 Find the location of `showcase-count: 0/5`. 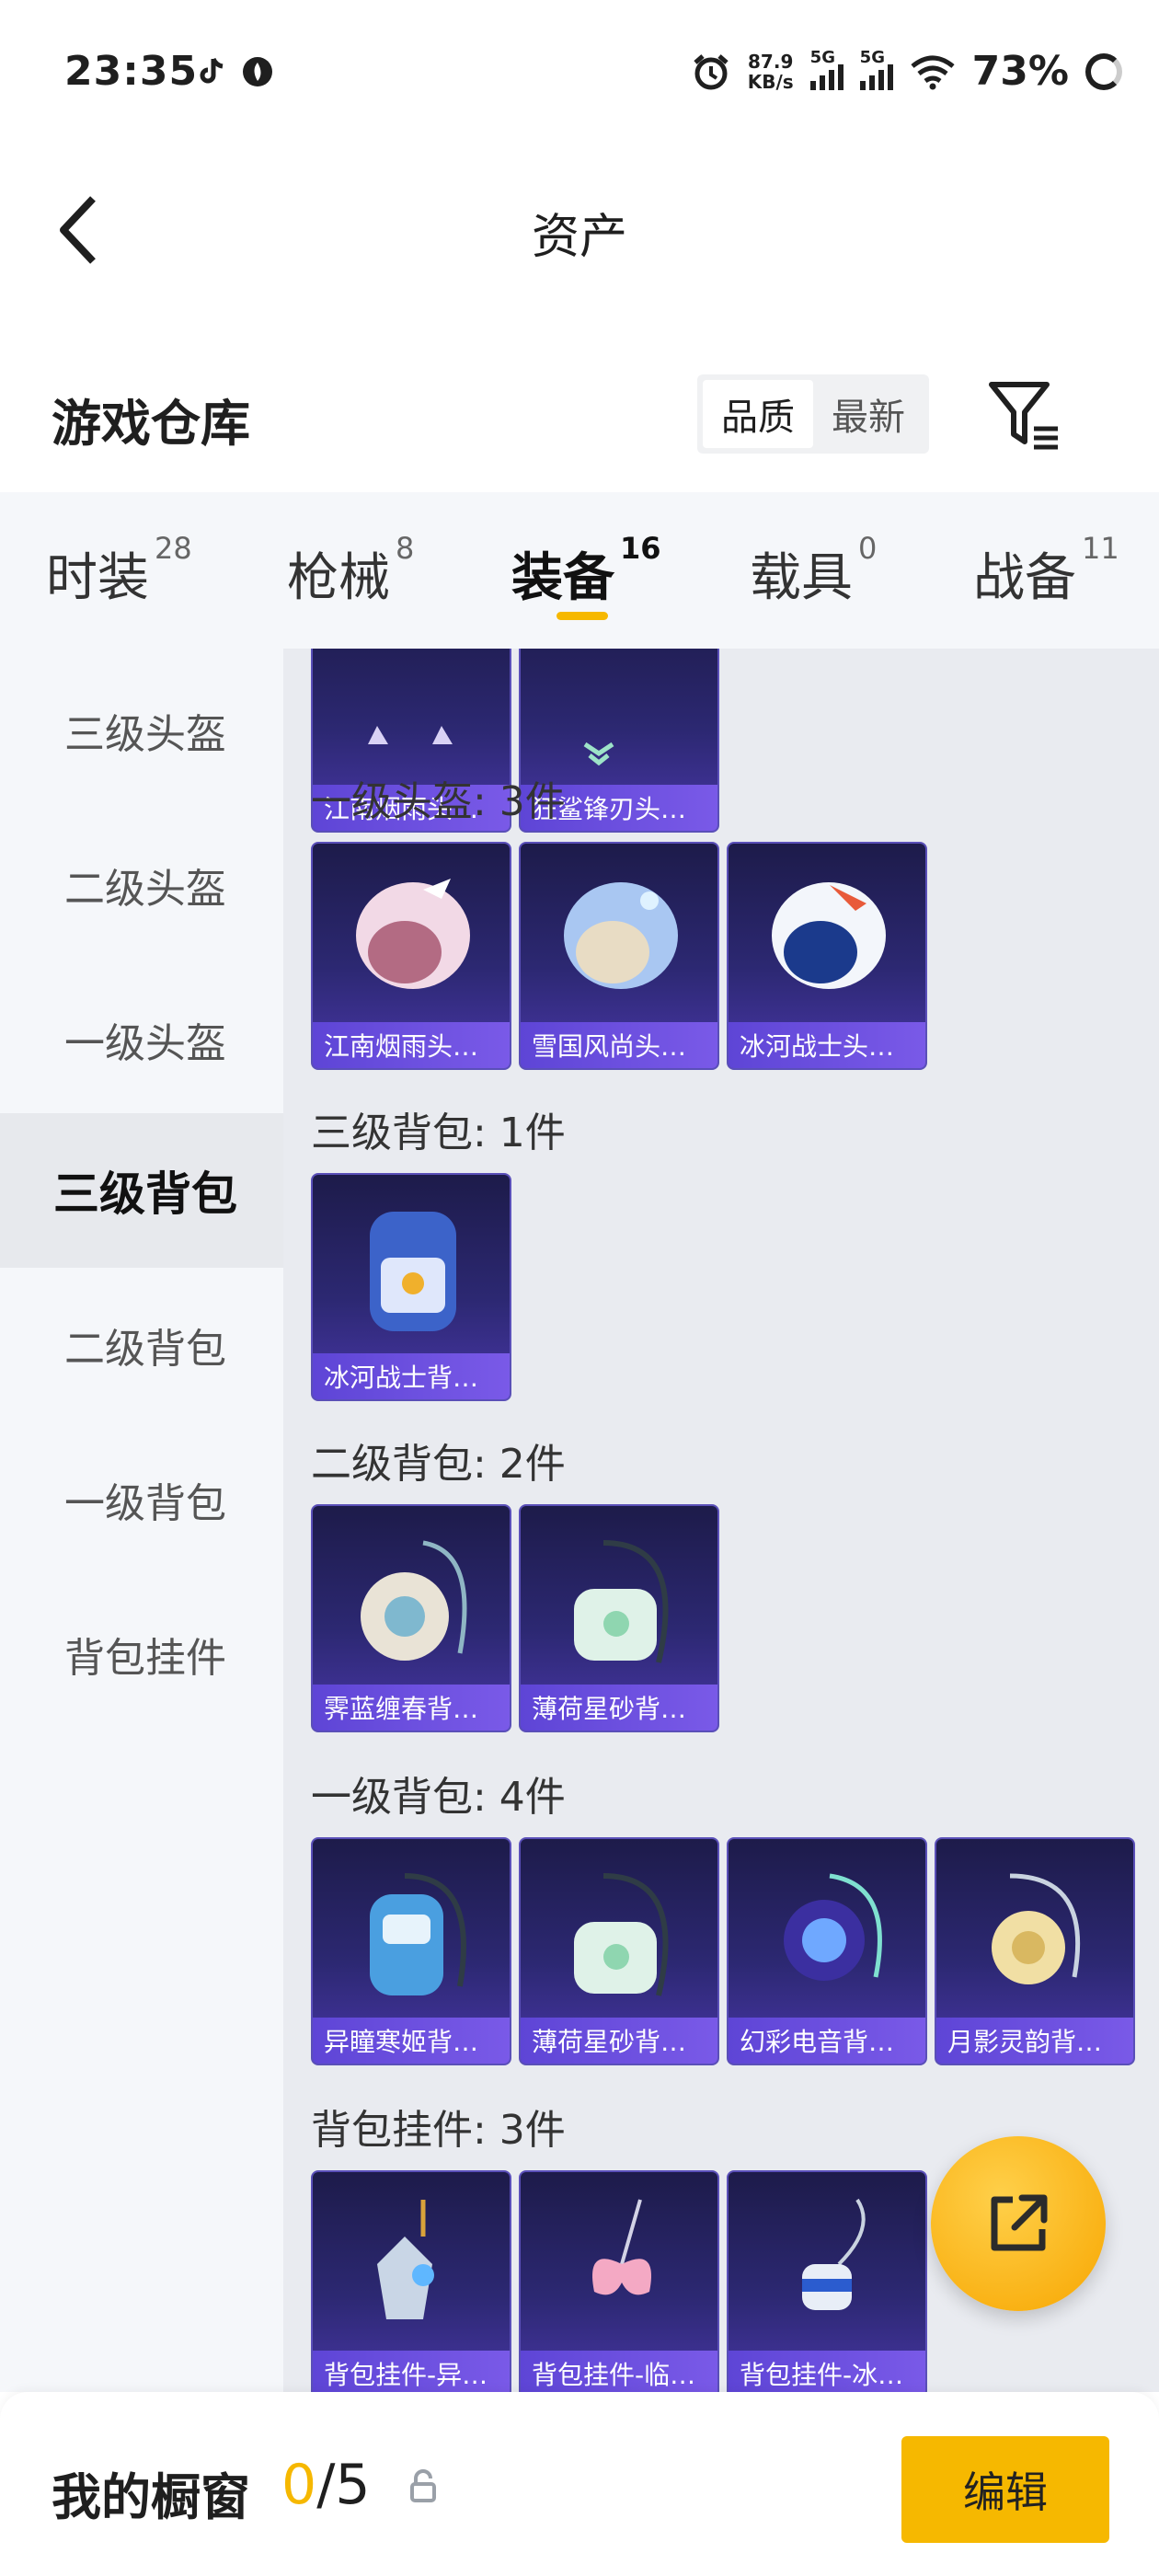

showcase-count: 0/5 is located at coordinates (326, 2485).